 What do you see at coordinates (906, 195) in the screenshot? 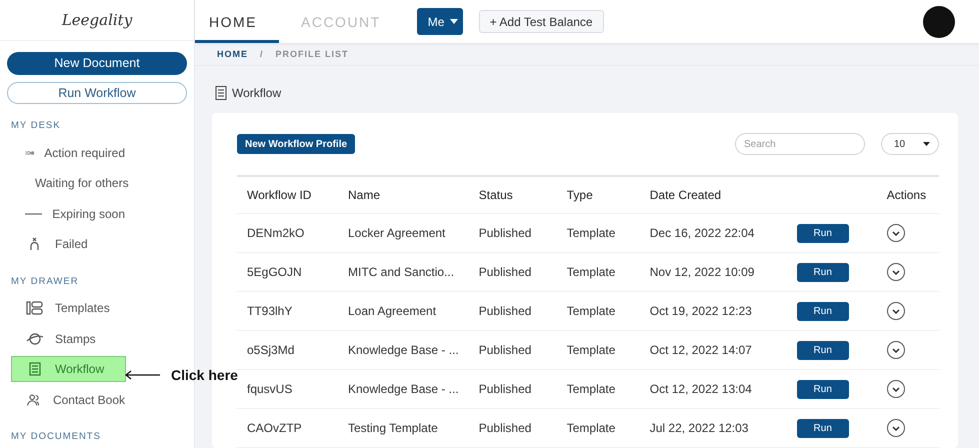
I see `column-header: Actions` at bounding box center [906, 195].